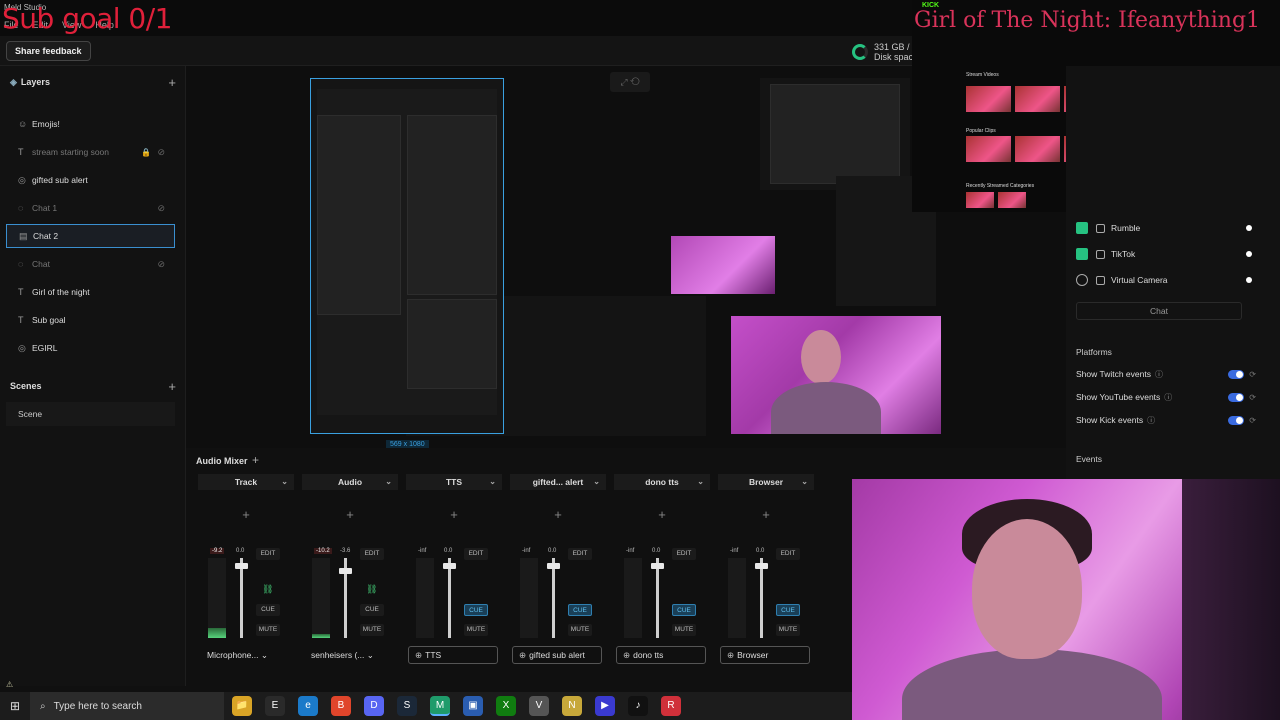 The height and width of the screenshot is (720, 1280). Describe the element at coordinates (90, 348) in the screenshot. I see `layer-item: ◎ EGIRL` at that location.